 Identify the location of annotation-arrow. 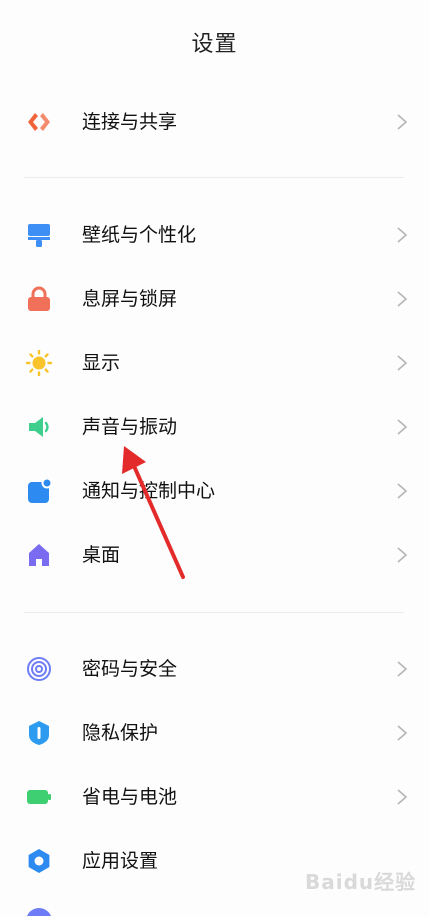
(153, 512).